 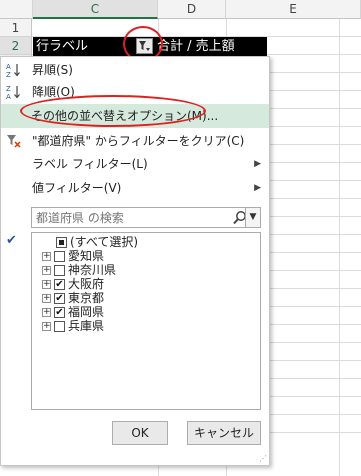 I want to click on list-item-label: 神奈川県, so click(x=92, y=270).